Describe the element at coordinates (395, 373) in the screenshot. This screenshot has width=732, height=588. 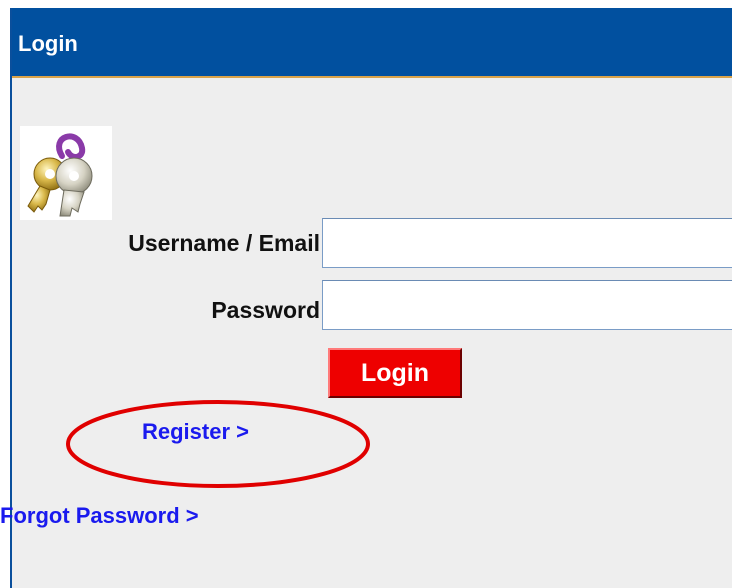
I see `login-button: Login` at that location.